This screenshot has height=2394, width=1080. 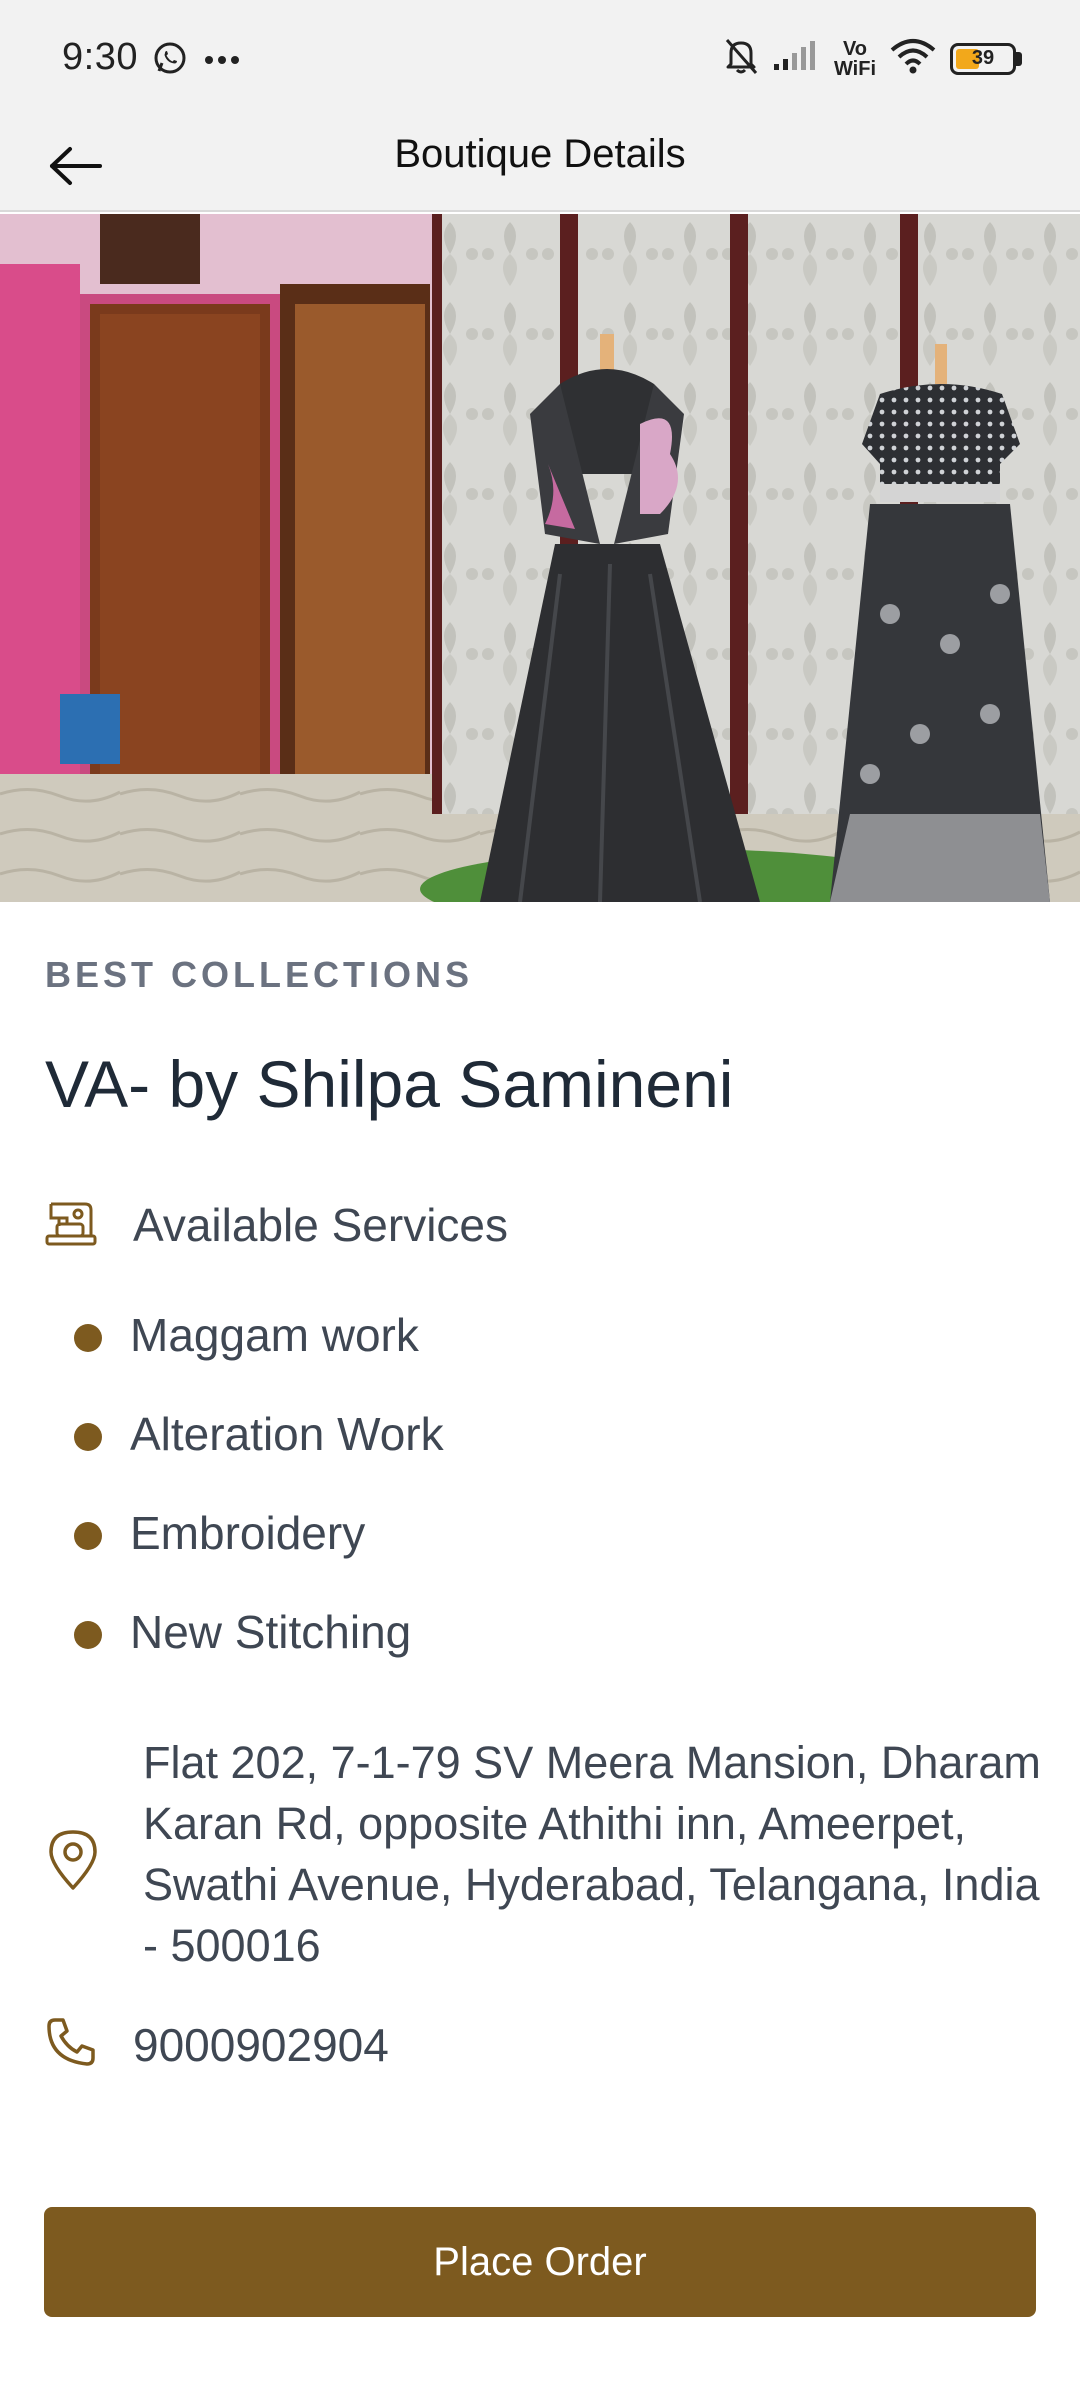 What do you see at coordinates (389, 1084) in the screenshot?
I see `boutique-name: VA- by Shilpa Samineni` at bounding box center [389, 1084].